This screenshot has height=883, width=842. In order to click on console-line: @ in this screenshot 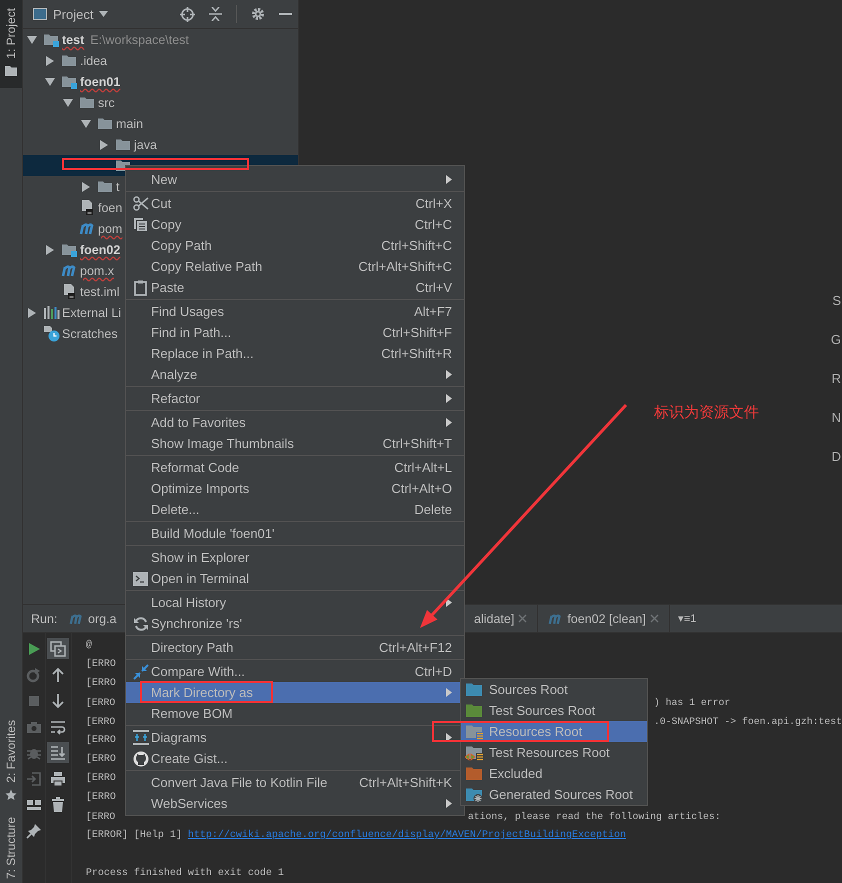, I will do `click(89, 645)`.